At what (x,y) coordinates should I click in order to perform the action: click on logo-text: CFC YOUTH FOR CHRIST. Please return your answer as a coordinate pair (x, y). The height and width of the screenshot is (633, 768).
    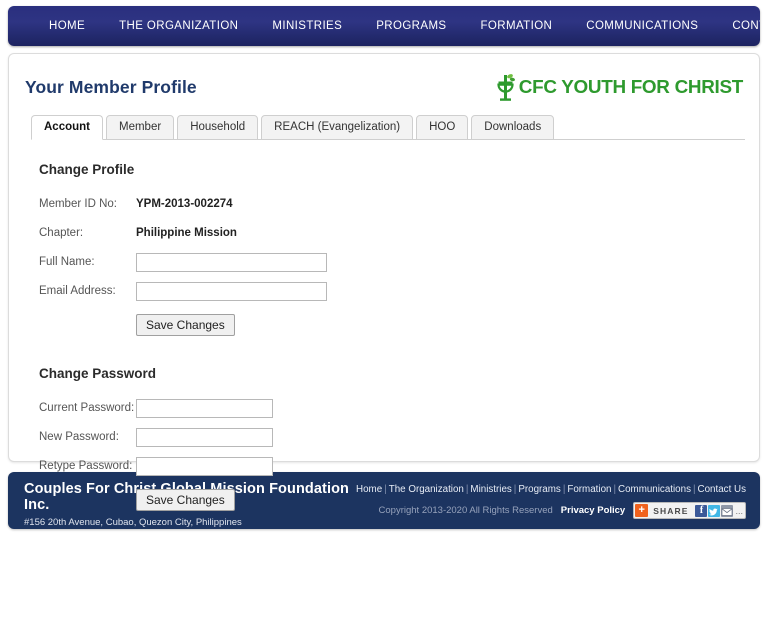
    Looking at the image, I should click on (631, 86).